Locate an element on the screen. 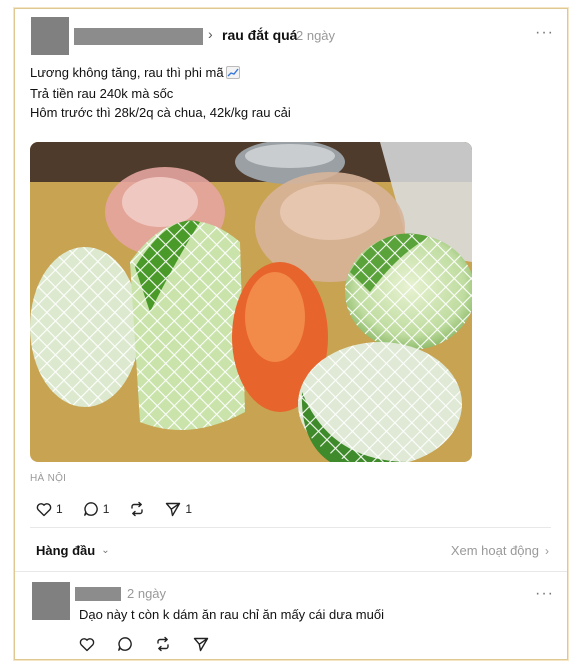  reply-avatar is located at coordinates (51, 601).